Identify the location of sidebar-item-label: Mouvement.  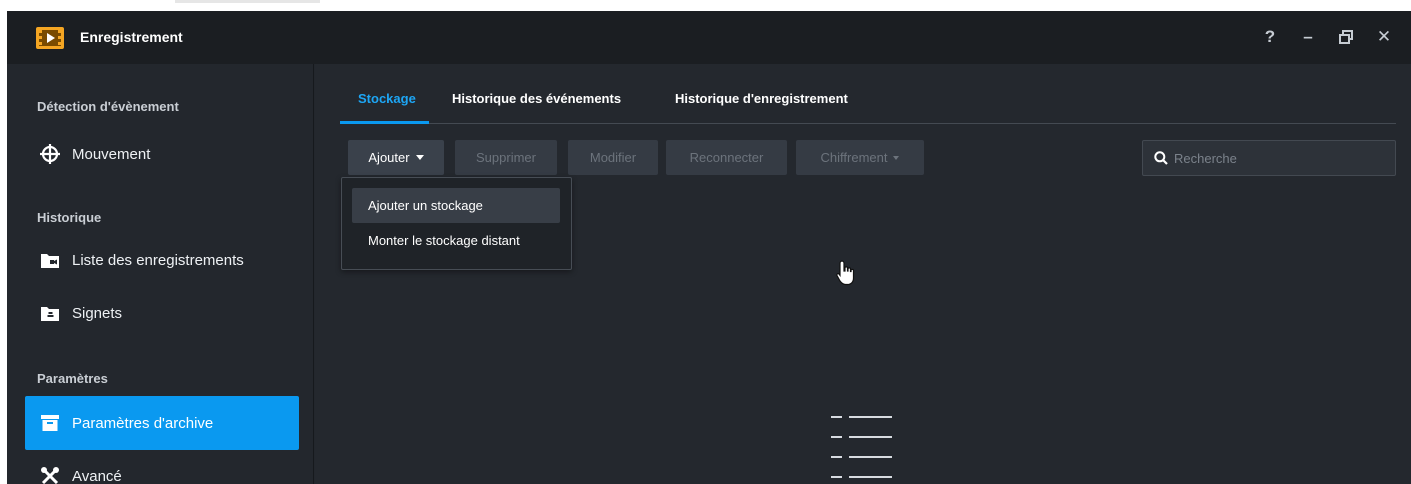
(111, 154).